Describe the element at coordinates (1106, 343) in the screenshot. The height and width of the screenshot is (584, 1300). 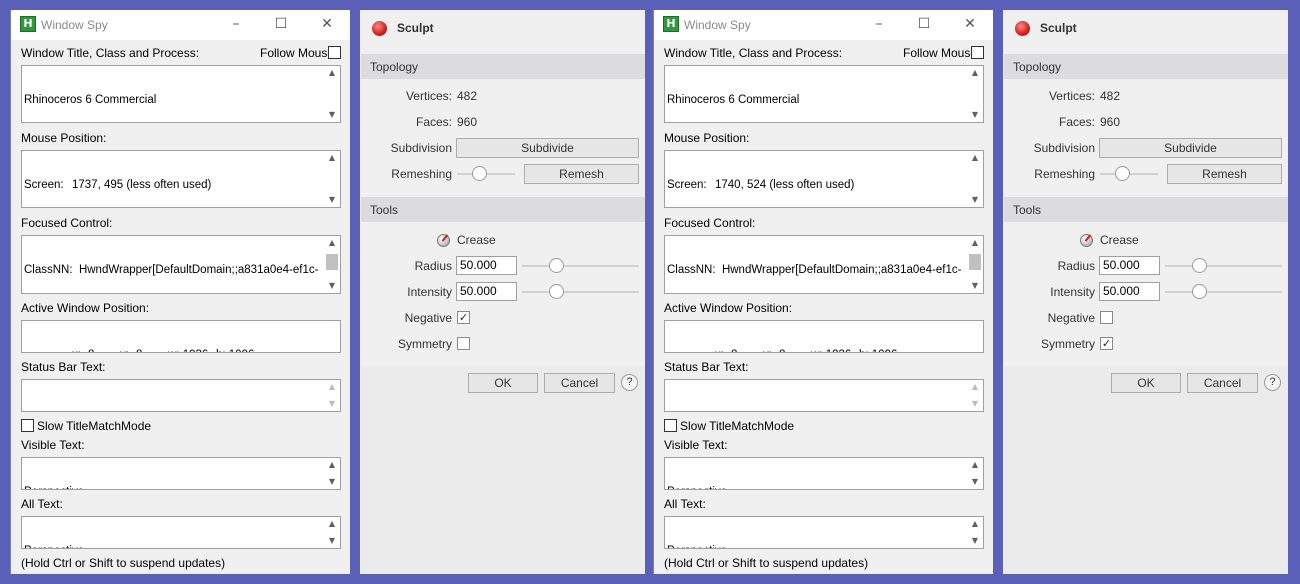
I see `symmetry-checkbox: ✓` at that location.